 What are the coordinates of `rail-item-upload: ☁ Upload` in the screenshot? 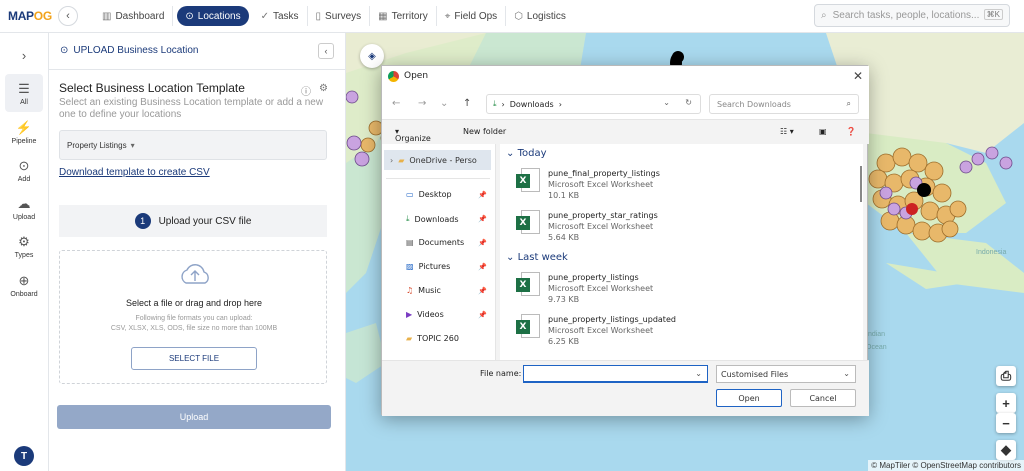 It's located at (24, 208).